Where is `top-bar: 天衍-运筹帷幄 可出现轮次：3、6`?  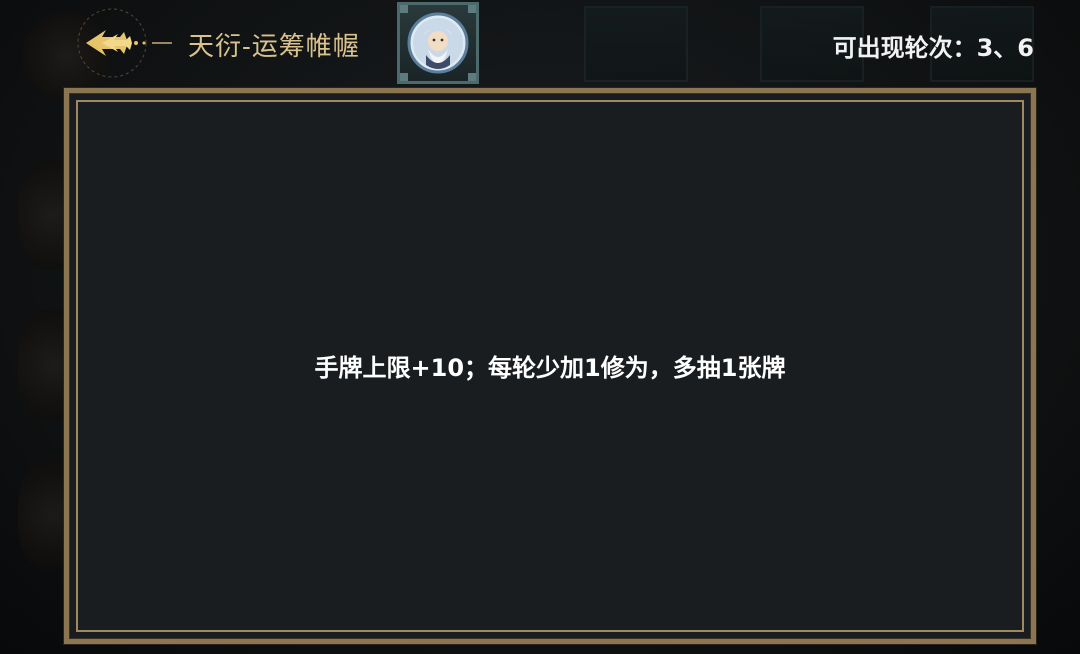 top-bar: 天衍-运筹帷幄 可出现轮次：3、6 is located at coordinates (540, 43).